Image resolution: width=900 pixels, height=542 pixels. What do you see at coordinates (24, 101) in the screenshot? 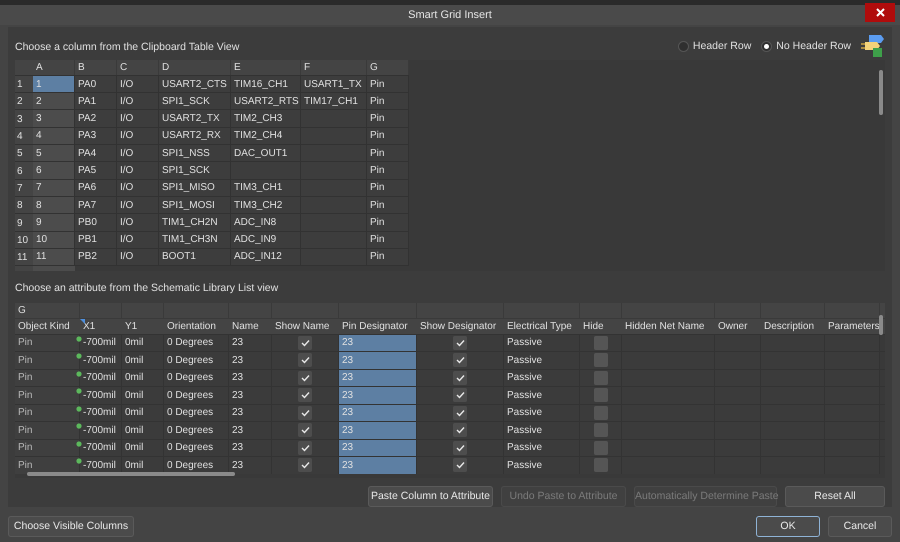
I see `row-number: 2` at bounding box center [24, 101].